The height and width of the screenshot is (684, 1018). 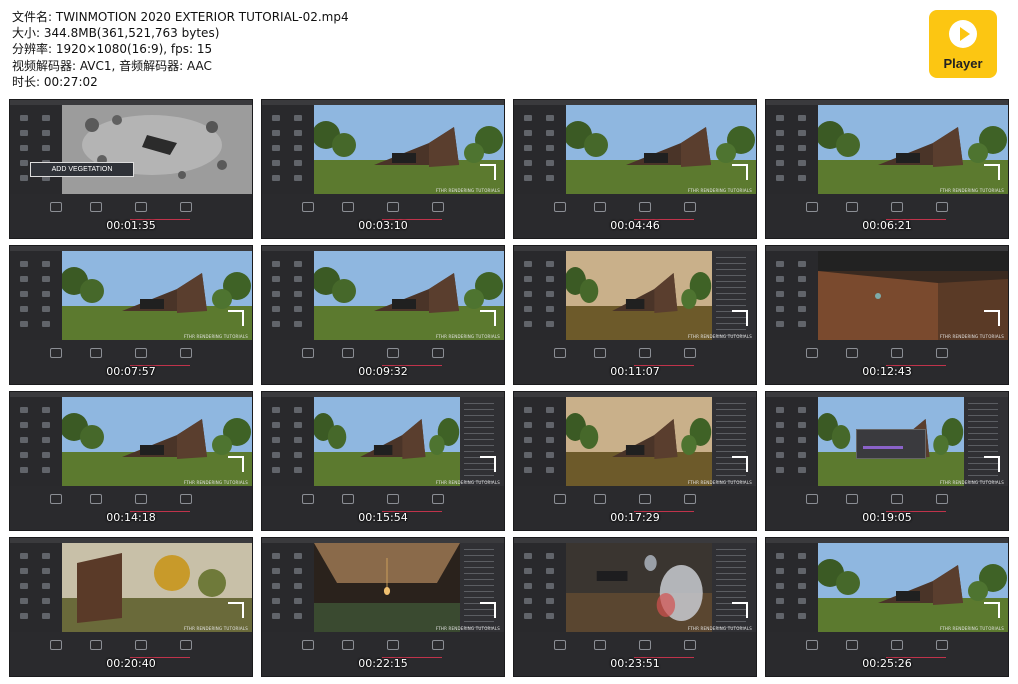 I want to click on timestamp-label: 00:01:35, so click(x=131, y=225).